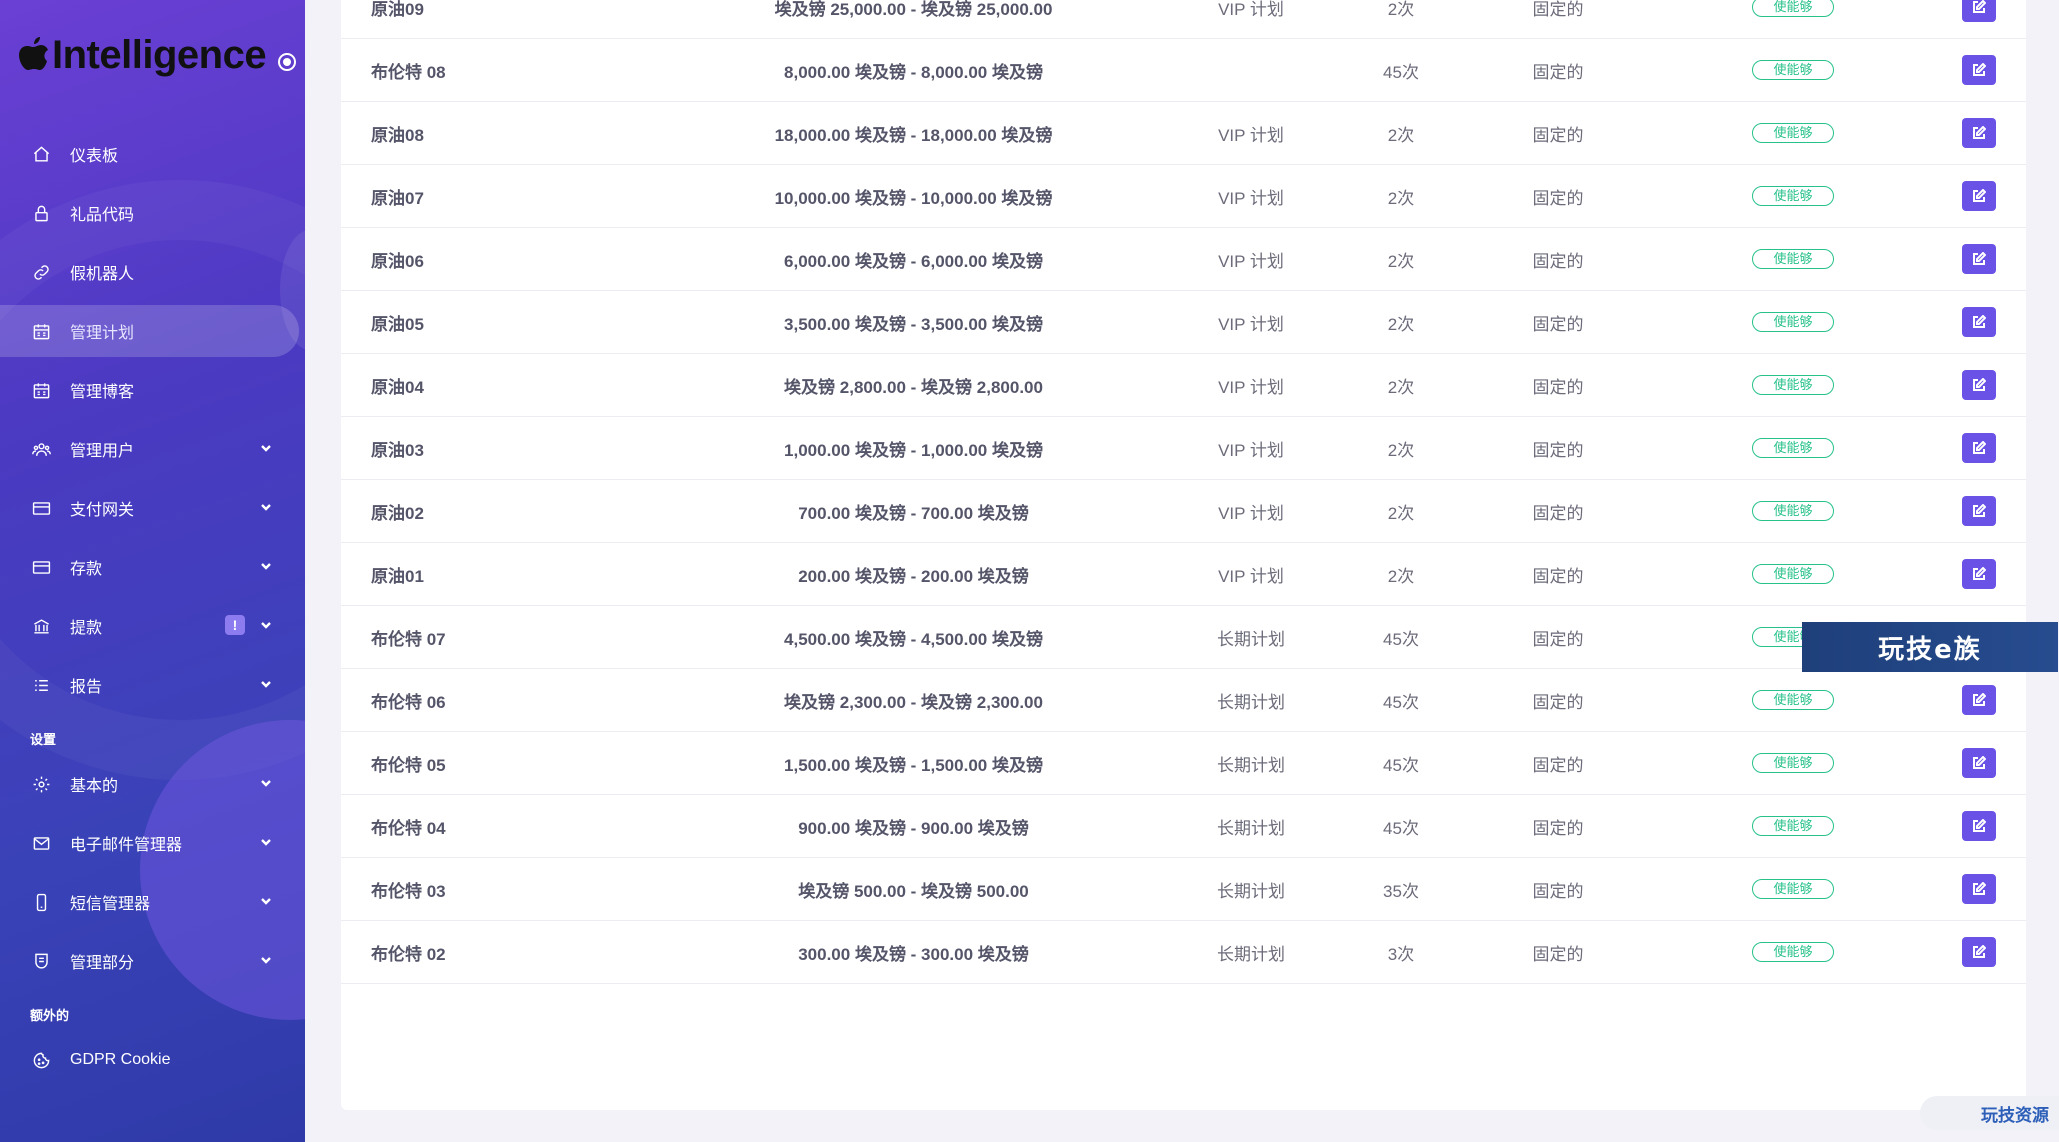 This screenshot has height=1142, width=2059. Describe the element at coordinates (149, 784) in the screenshot. I see `sidebar-item-basic: 基本的` at that location.